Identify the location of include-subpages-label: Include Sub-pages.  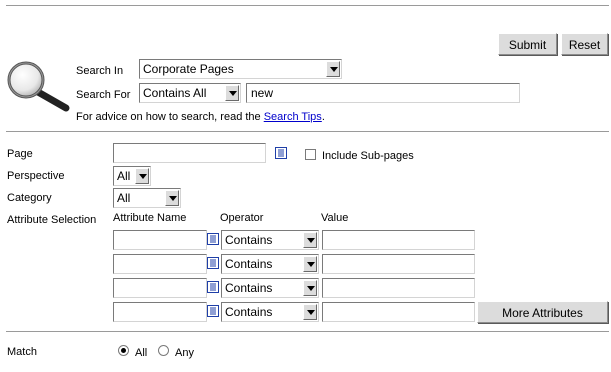
(368, 156).